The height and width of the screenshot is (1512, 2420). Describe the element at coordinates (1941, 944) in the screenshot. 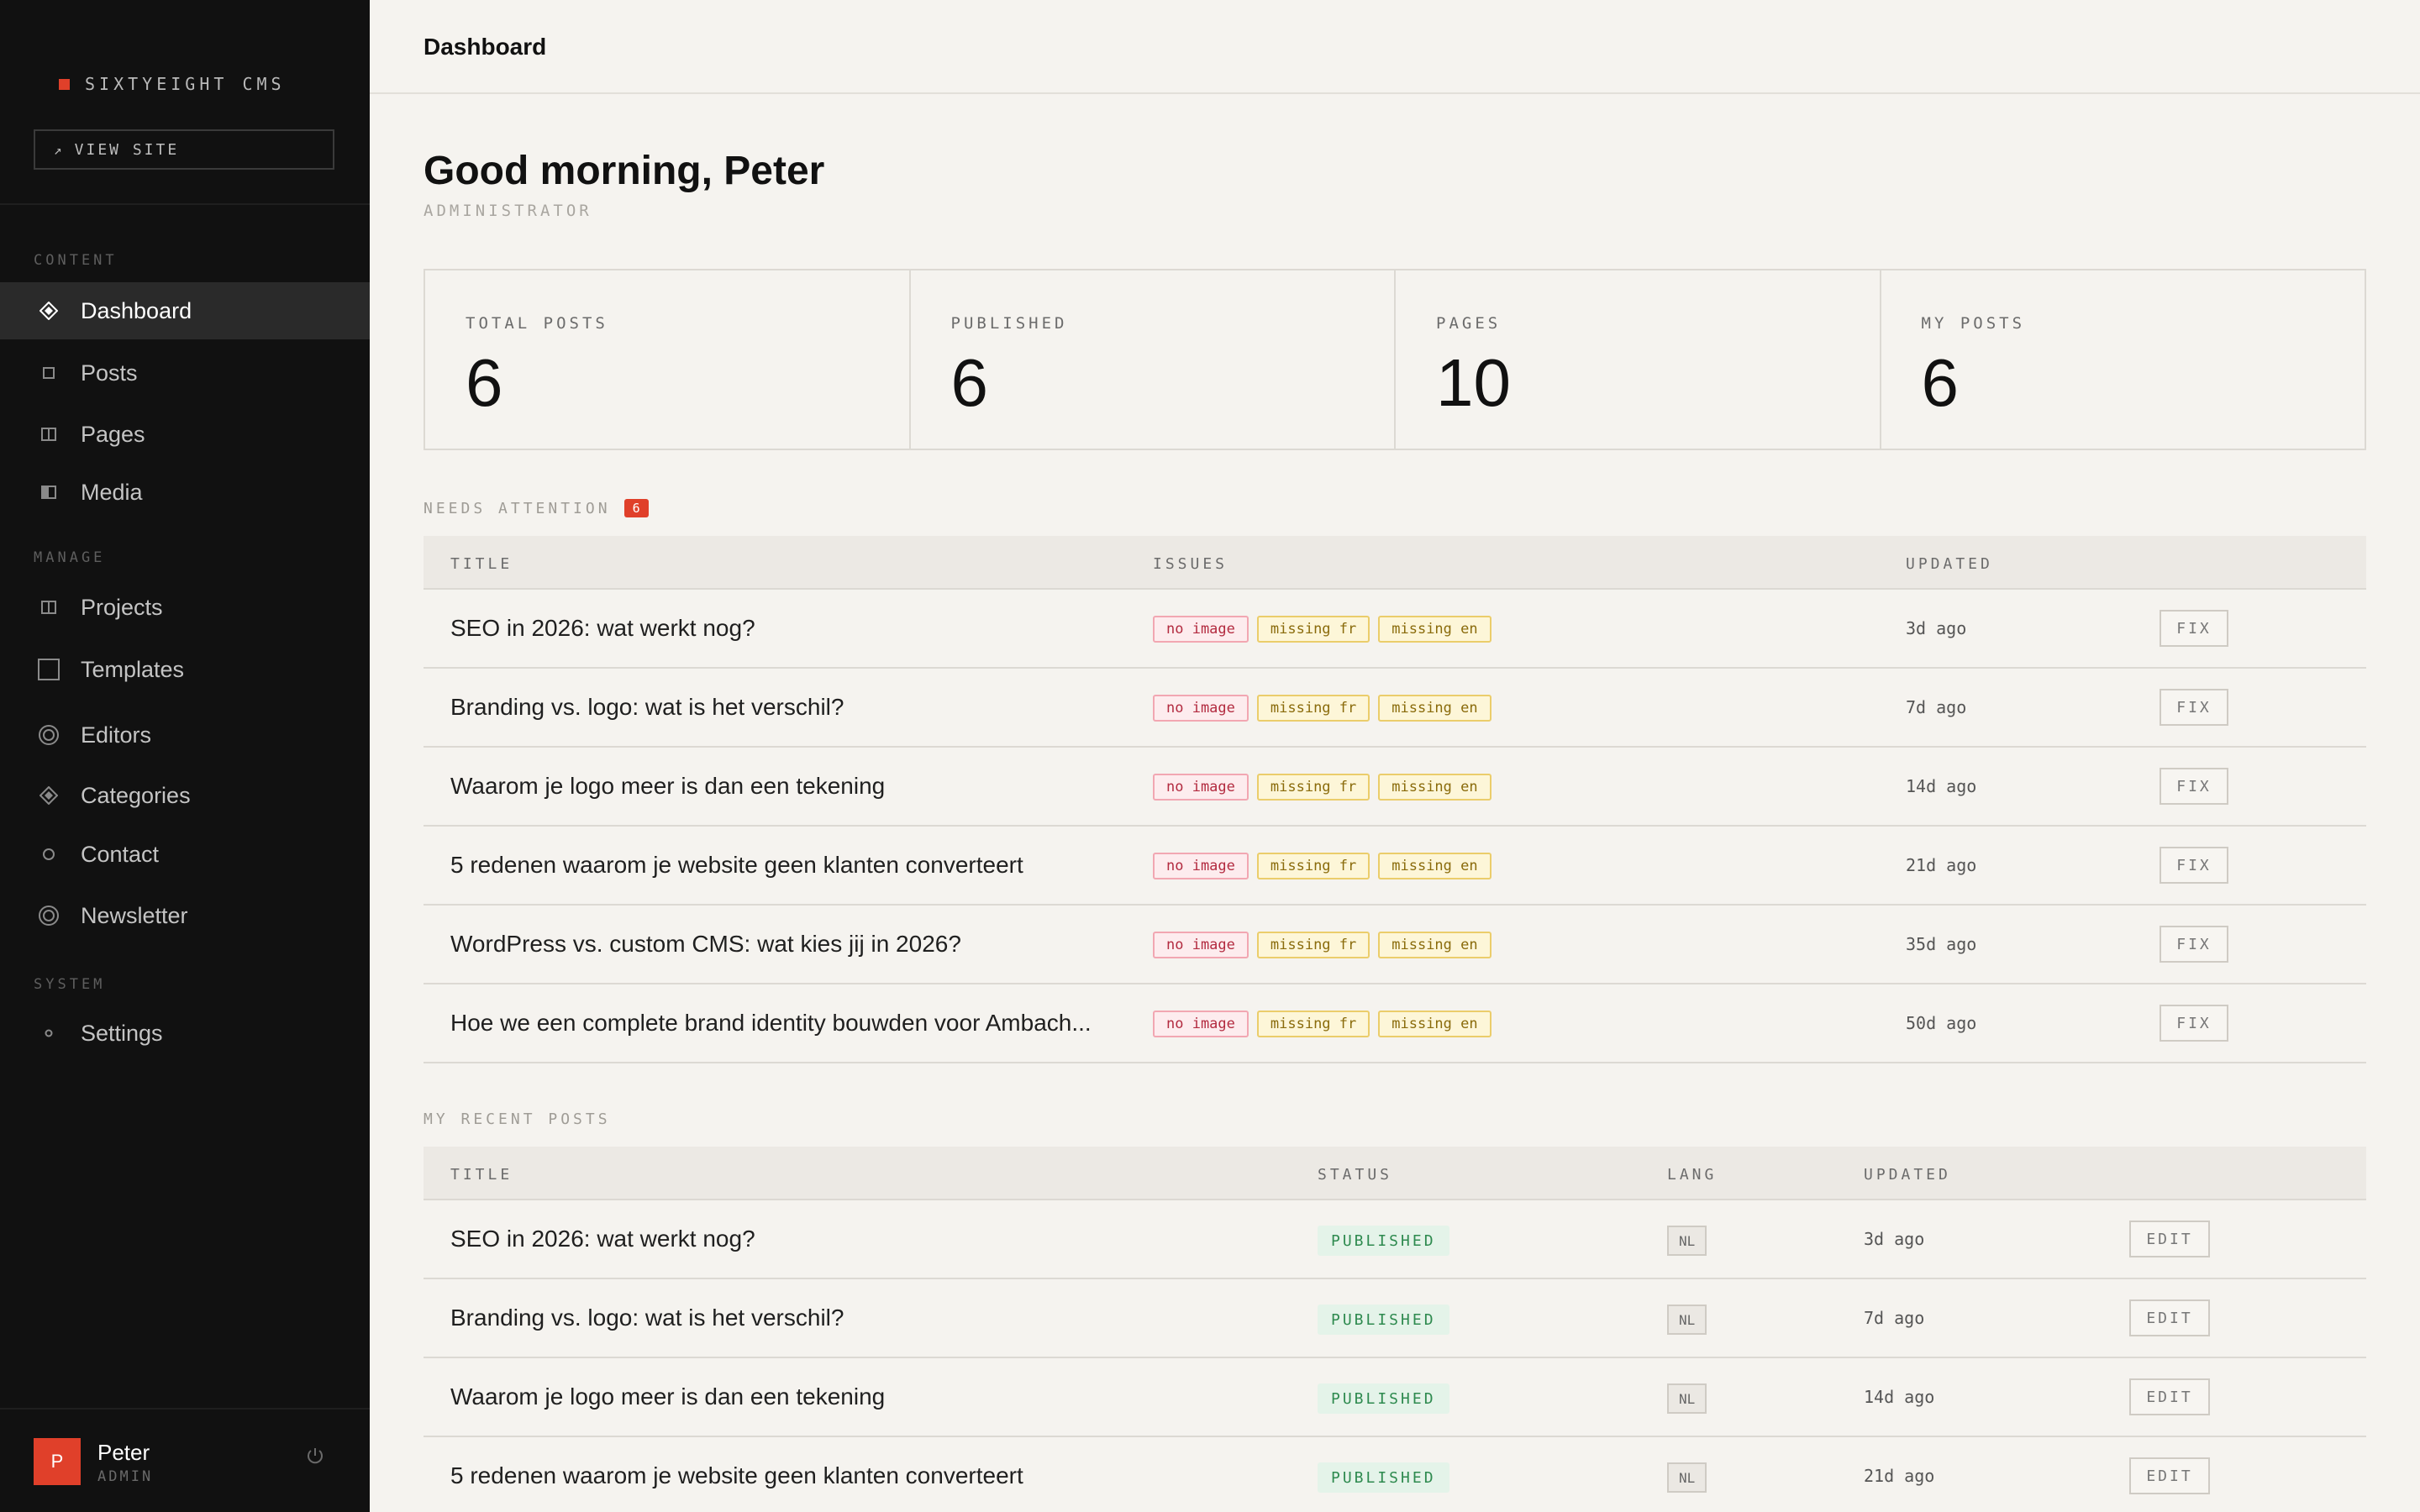

I see `updated-time: 35d ago` at that location.